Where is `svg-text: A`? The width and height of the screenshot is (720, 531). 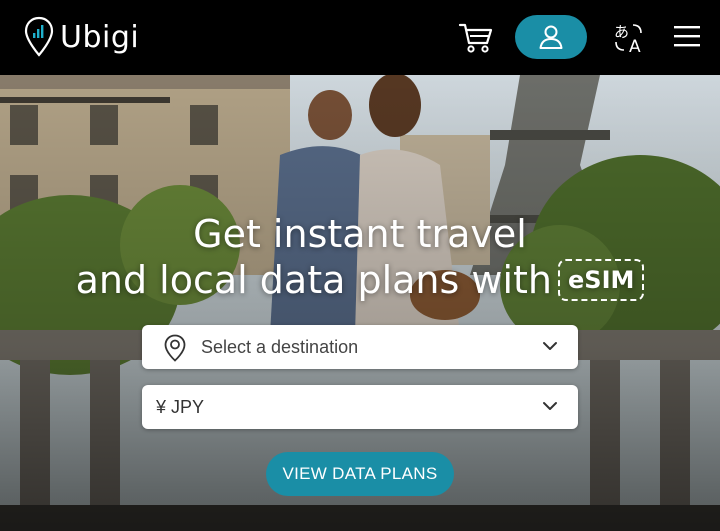 svg-text: A is located at coordinates (635, 45).